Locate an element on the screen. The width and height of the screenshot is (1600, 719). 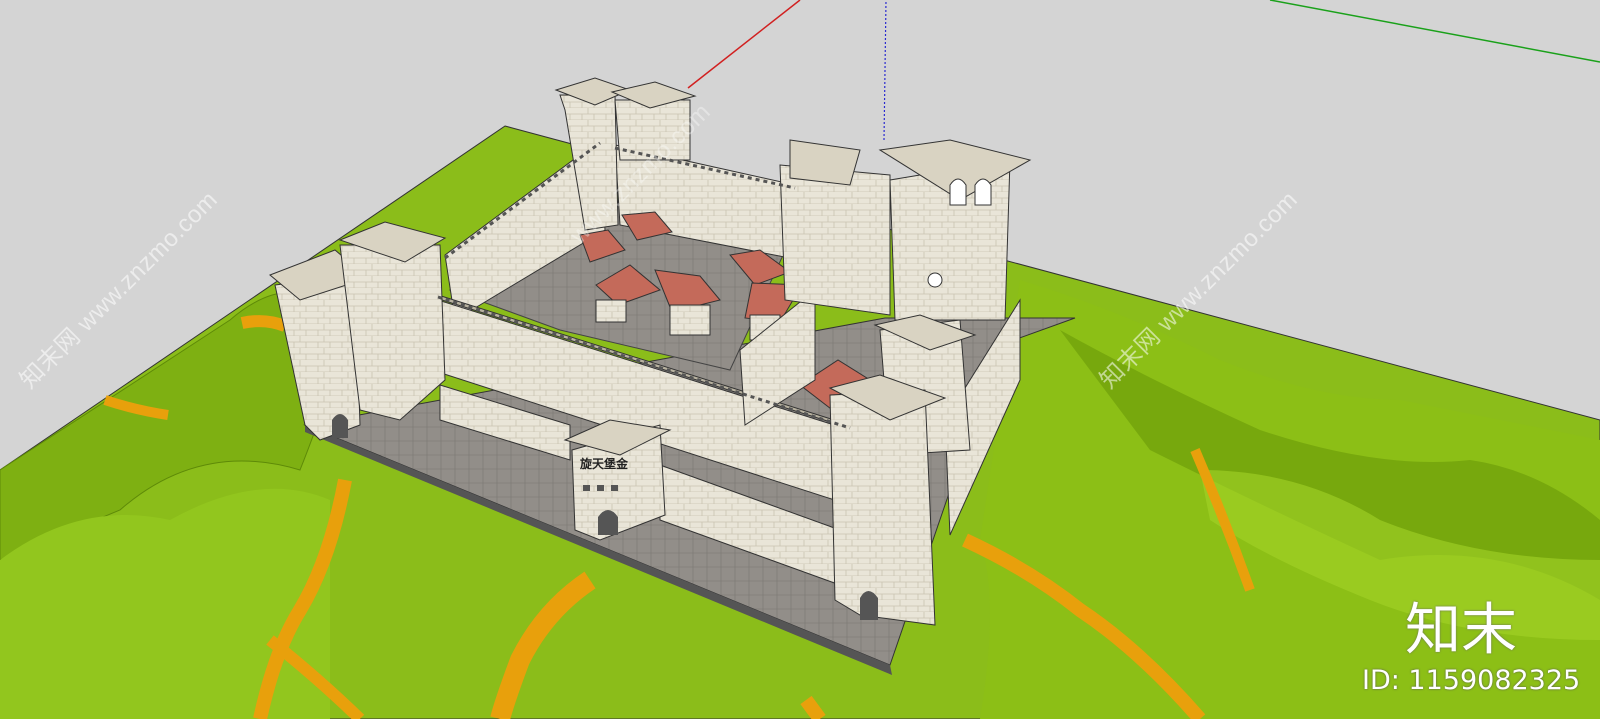
gate-sign-text: 旋天堡金 is located at coordinates (604, 463).